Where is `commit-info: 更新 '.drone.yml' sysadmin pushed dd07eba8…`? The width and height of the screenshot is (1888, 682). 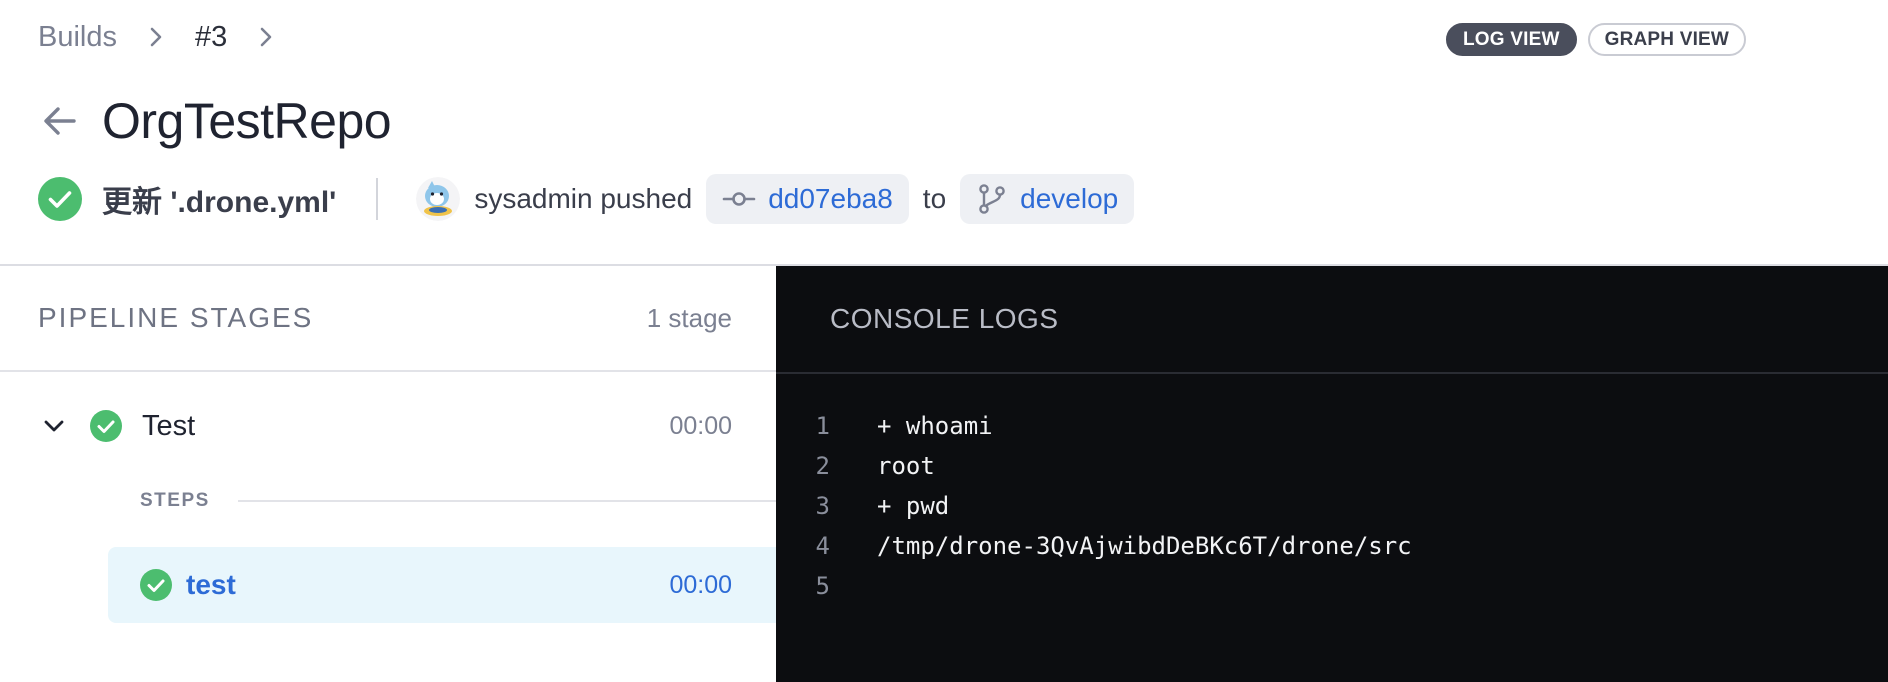
commit-info: 更新 '.drone.yml' sysadmin pushed dd07eba8… is located at coordinates (586, 199).